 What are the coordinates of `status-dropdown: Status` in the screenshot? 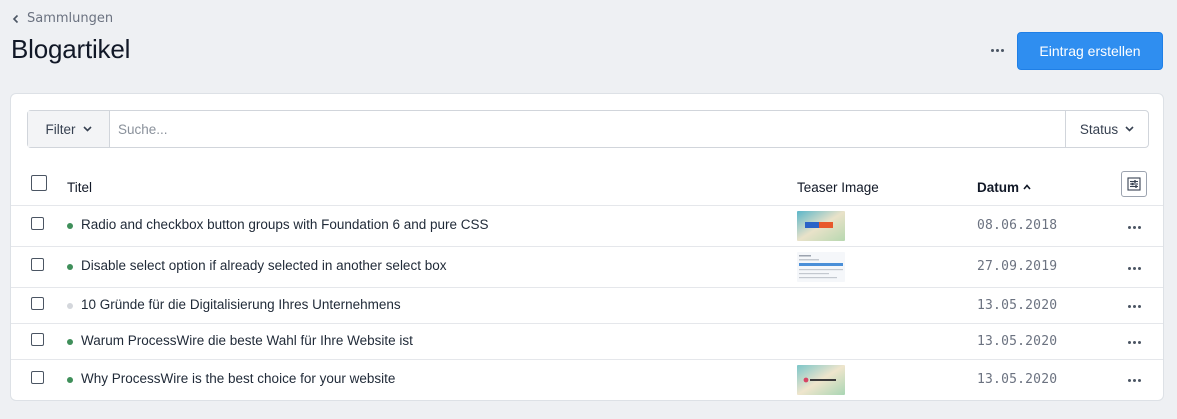 It's located at (1106, 129).